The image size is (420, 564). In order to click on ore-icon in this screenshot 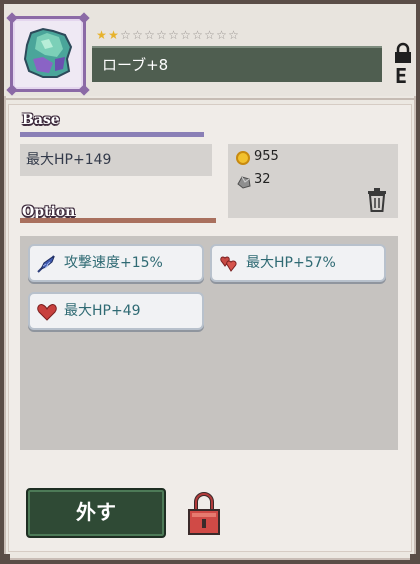, I will do `click(244, 182)`.